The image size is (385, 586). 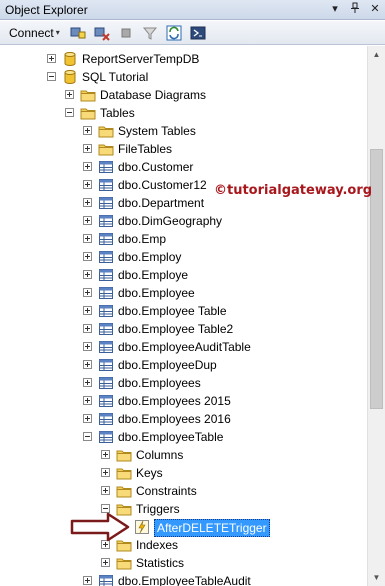 I want to click on tree-node: dbo.Customer, so click(x=183, y=167).